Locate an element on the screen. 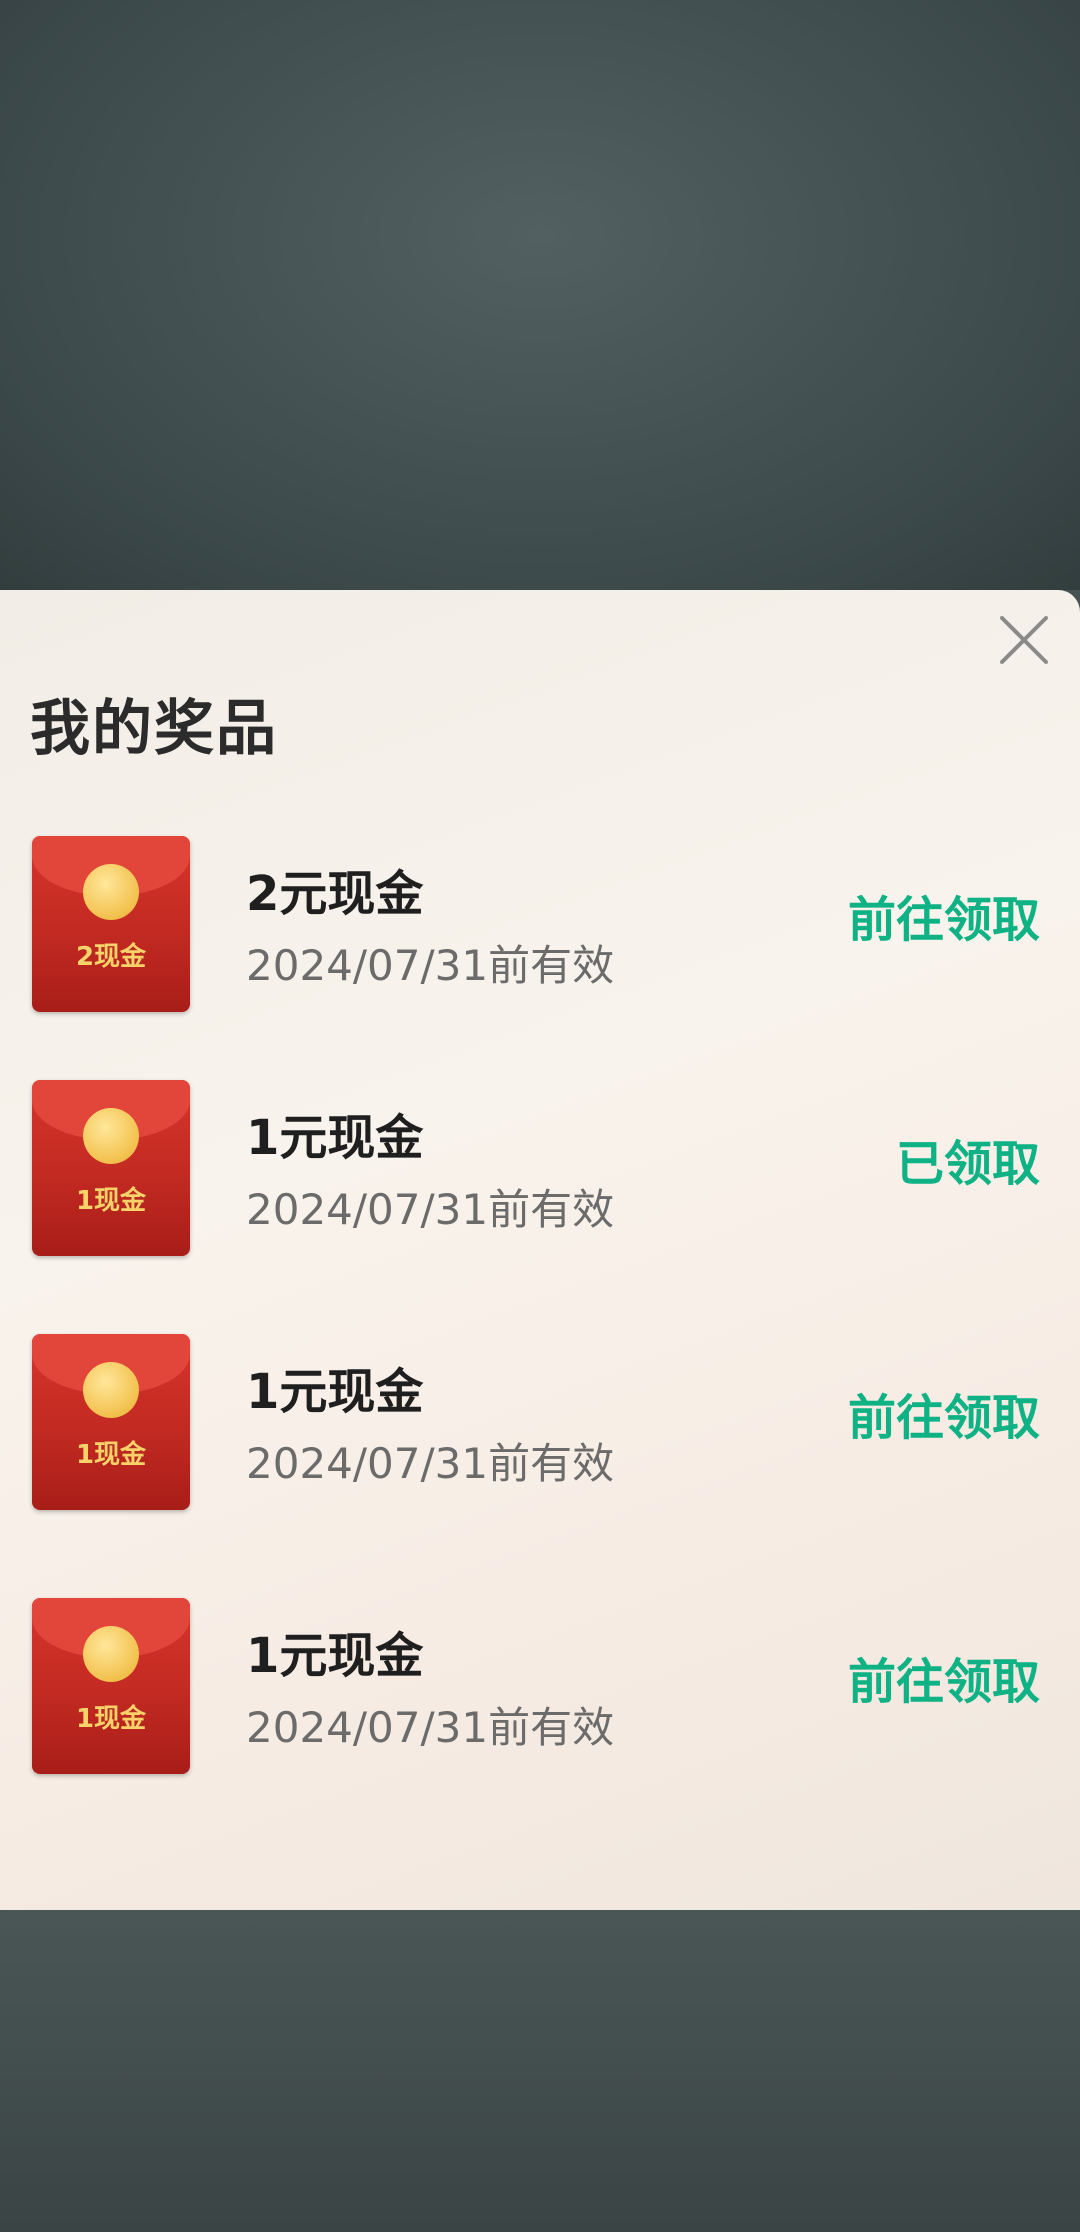 Image resolution: width=1080 pixels, height=2232 pixels. claimed-status: 已领取 is located at coordinates (967, 1164).